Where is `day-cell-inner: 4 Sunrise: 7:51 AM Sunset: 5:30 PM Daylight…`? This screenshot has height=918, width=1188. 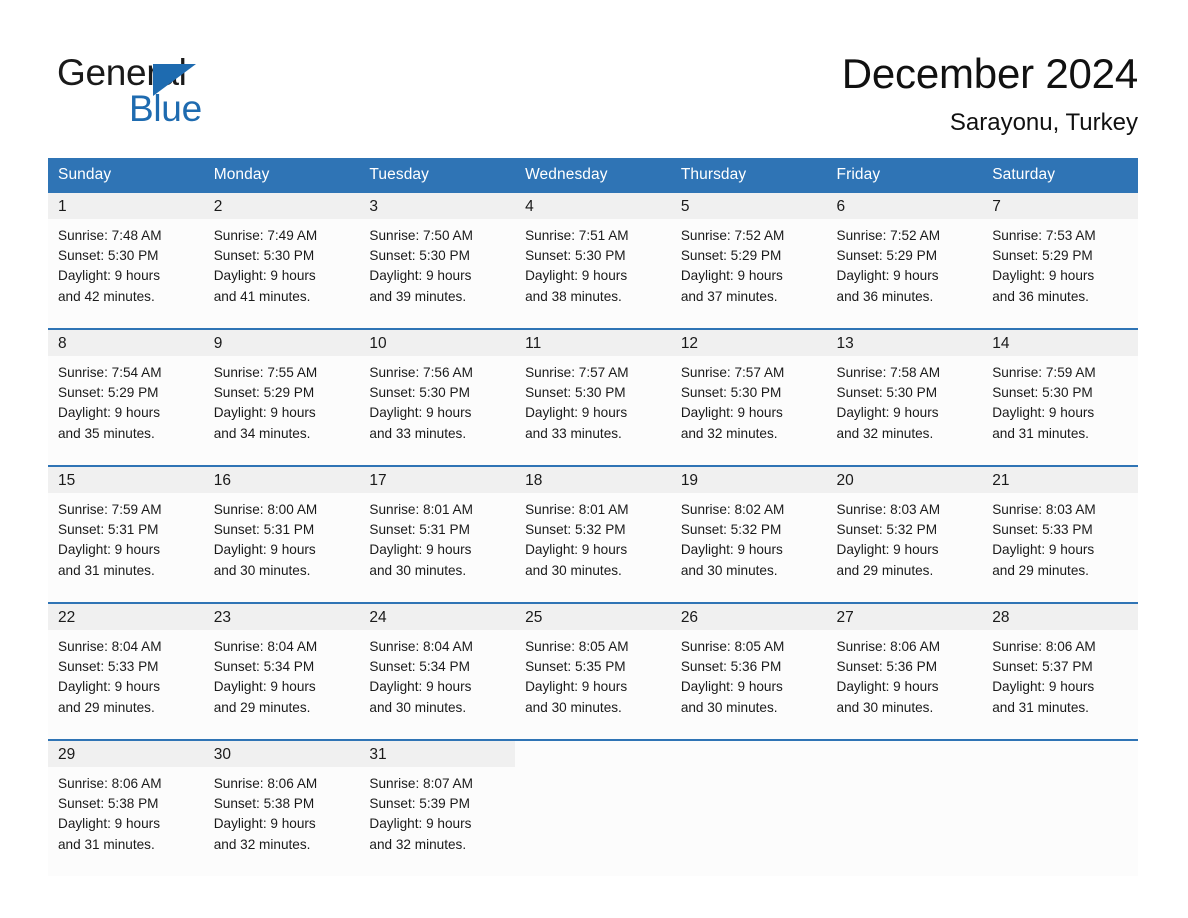 day-cell-inner: 4 Sunrise: 7:51 AM Sunset: 5:30 PM Daylight… is located at coordinates (593, 260).